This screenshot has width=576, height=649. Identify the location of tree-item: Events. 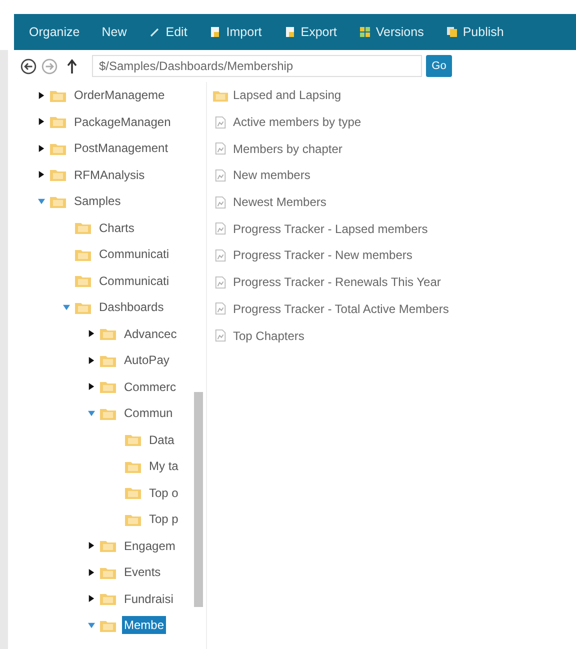
(142, 572).